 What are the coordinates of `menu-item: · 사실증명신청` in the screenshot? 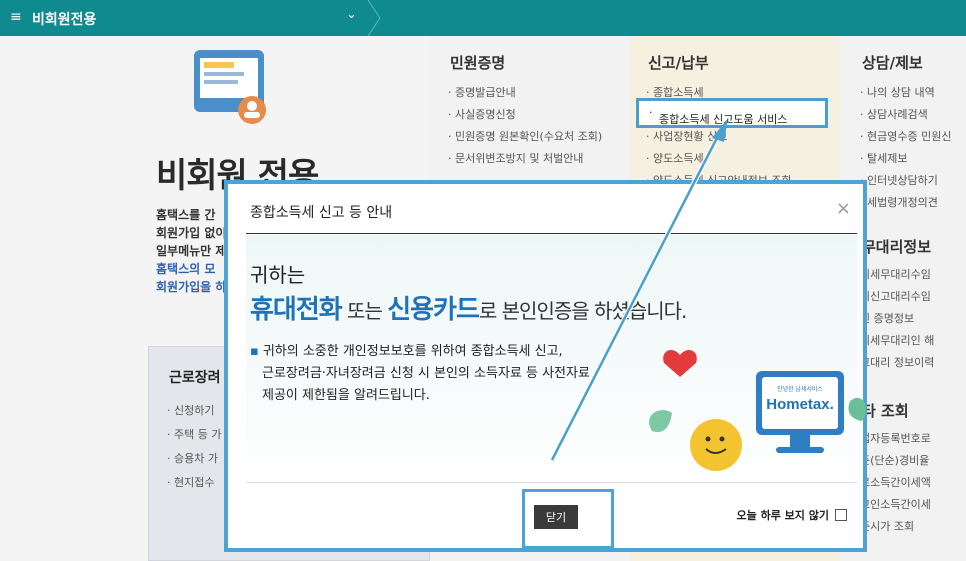 It's located at (525, 115).